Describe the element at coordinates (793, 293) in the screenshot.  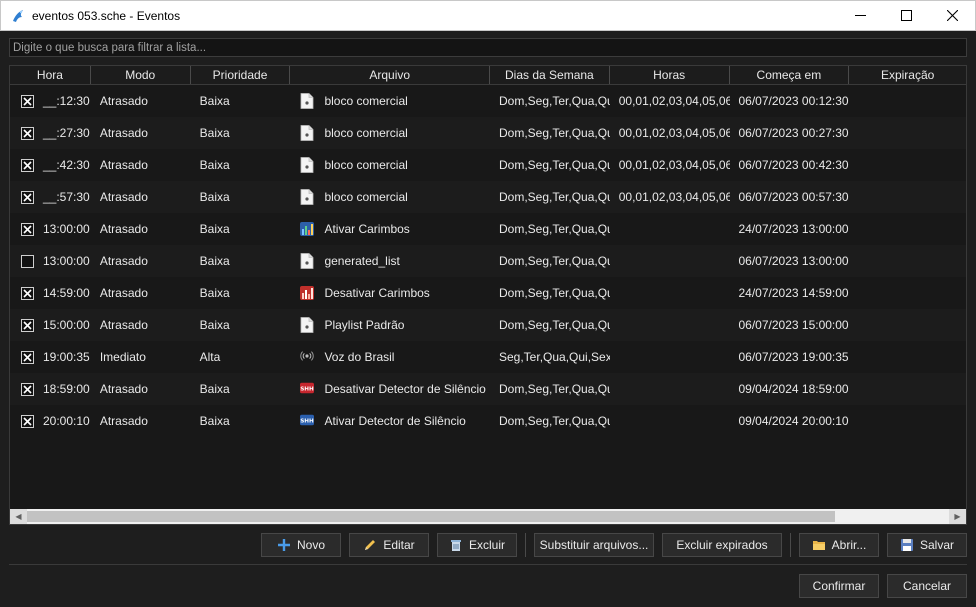
I see `cell-comeca-em: 24/07/2023 14:59:00` at that location.